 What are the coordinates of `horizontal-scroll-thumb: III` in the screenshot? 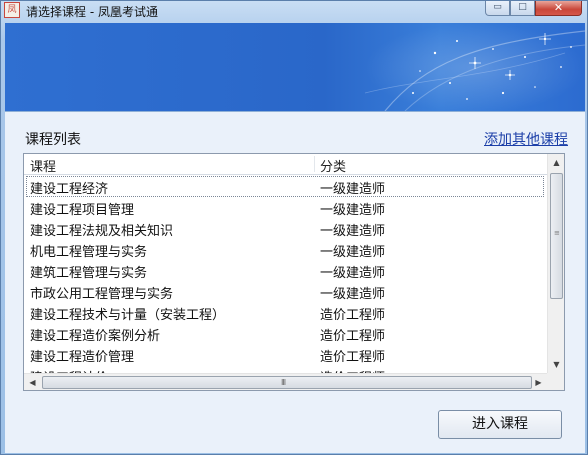 It's located at (287, 382).